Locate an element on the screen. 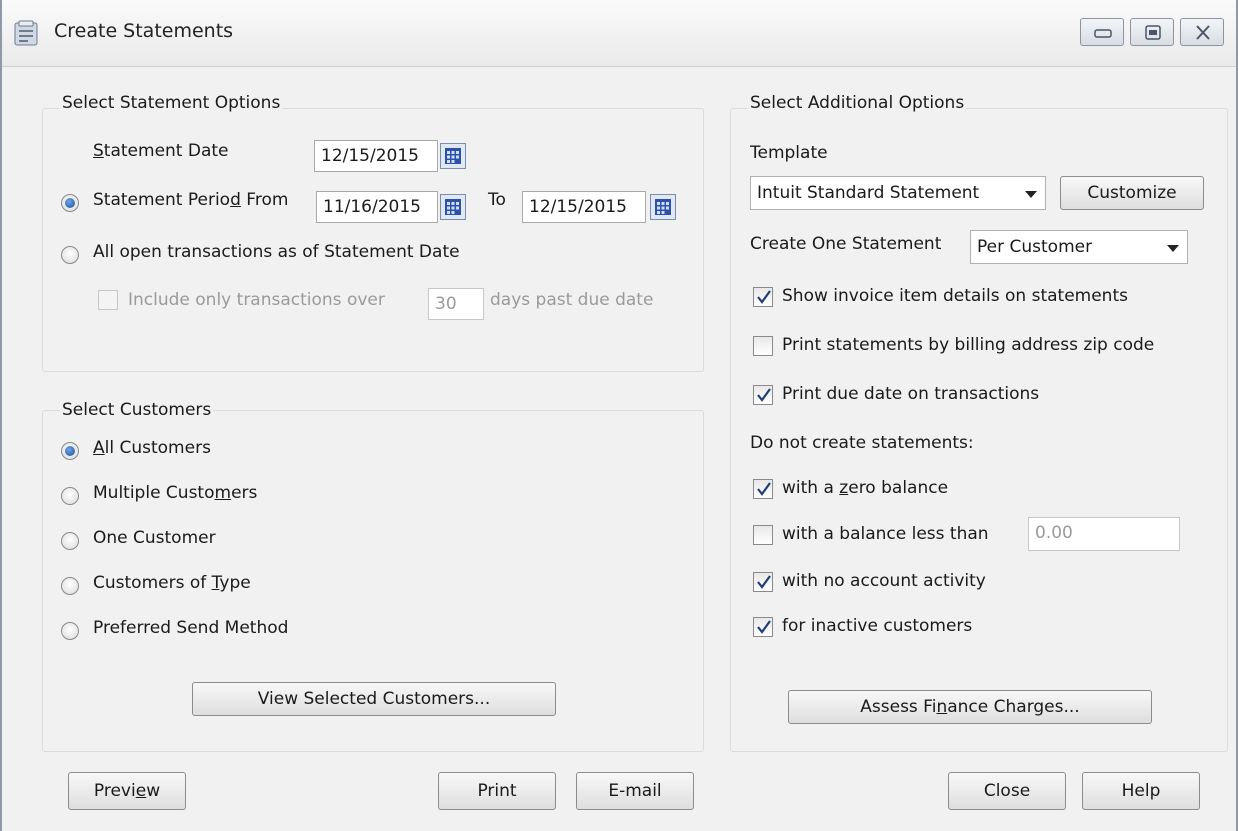  preferred-send-method-radio is located at coordinates (70, 631).